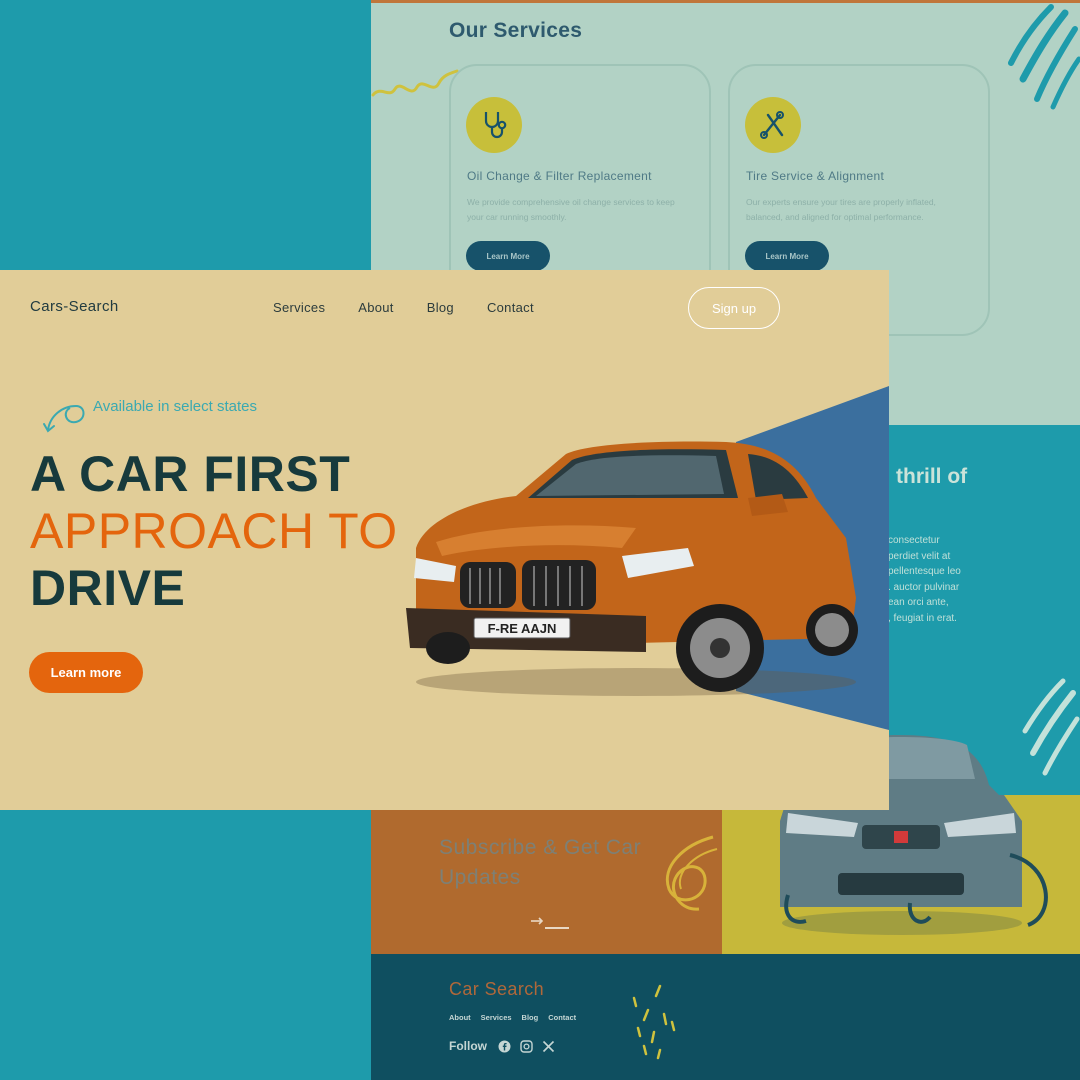 This screenshot has height=1080, width=1080. Describe the element at coordinates (516, 30) in the screenshot. I see `services-title: Our Services` at that location.